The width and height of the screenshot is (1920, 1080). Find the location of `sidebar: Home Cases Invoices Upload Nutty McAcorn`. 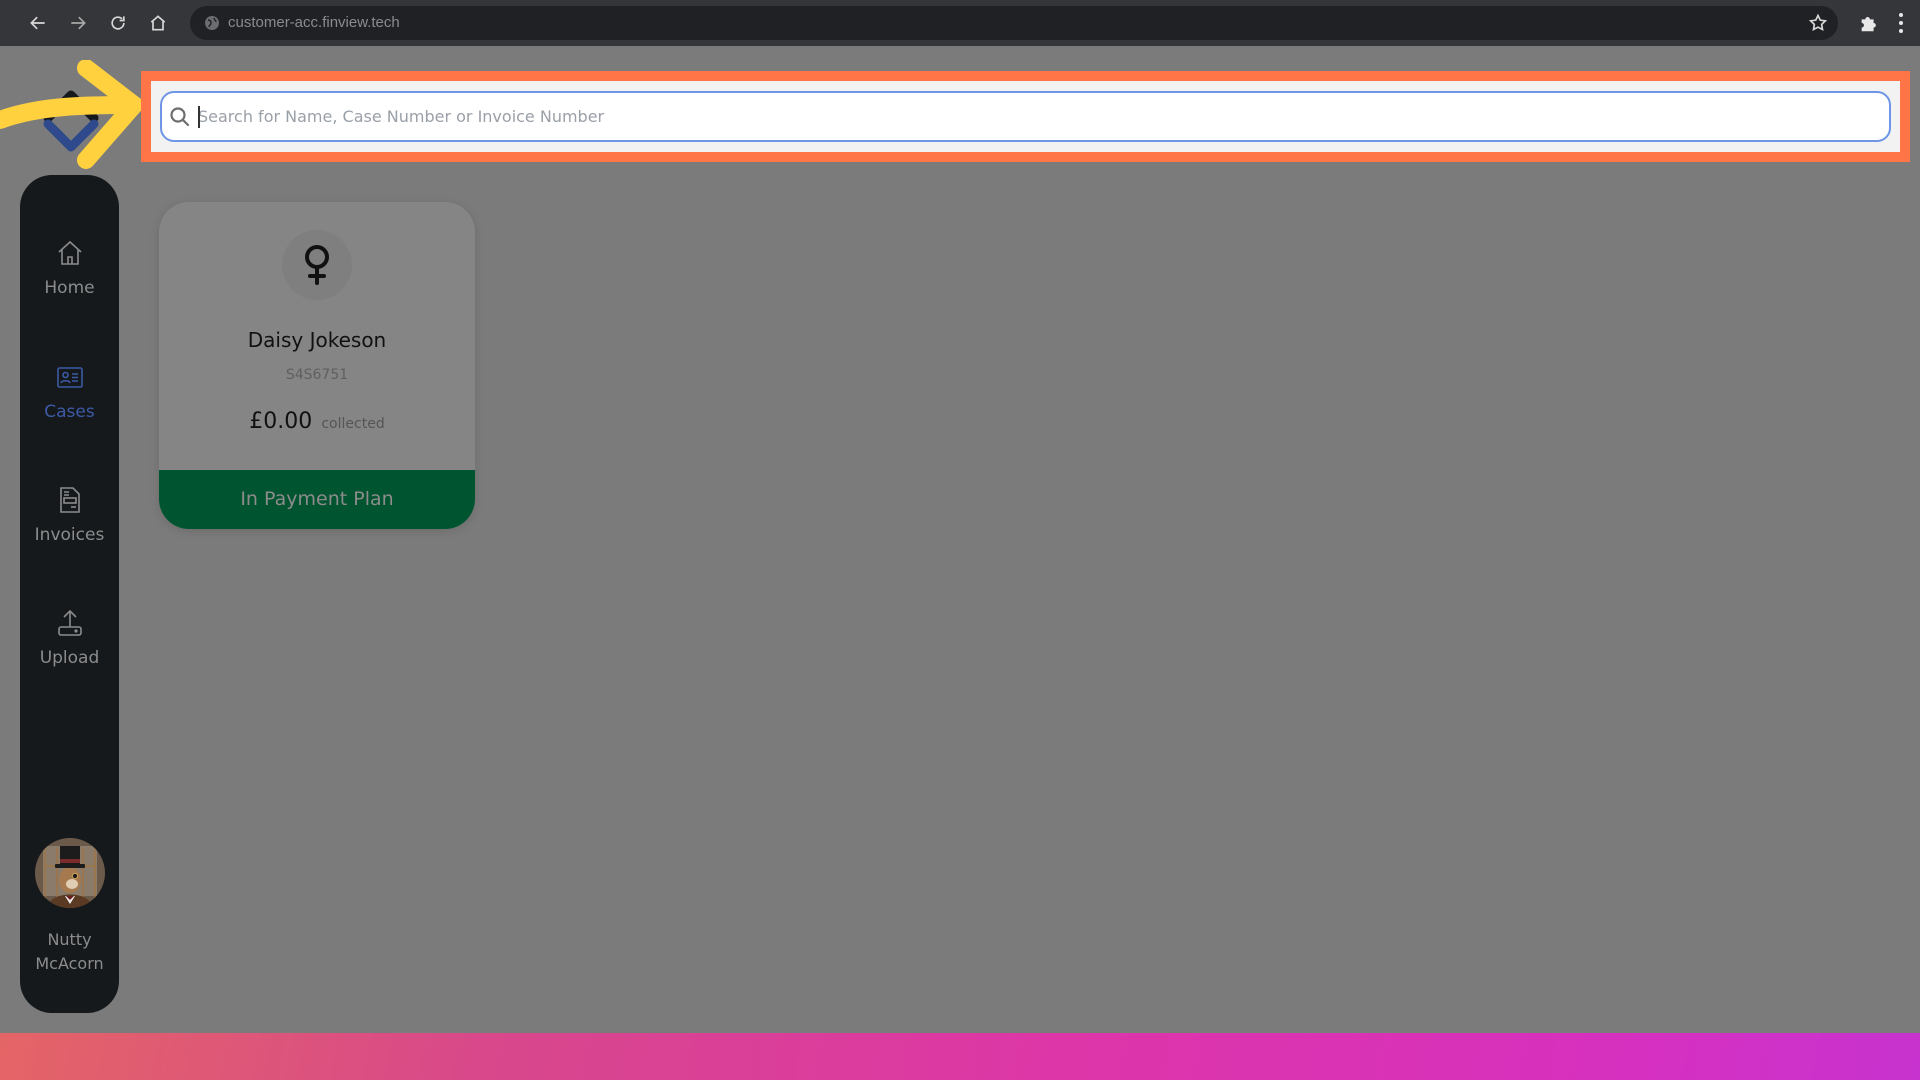

sidebar: Home Cases Invoices Upload Nutty McAcorn is located at coordinates (69, 594).